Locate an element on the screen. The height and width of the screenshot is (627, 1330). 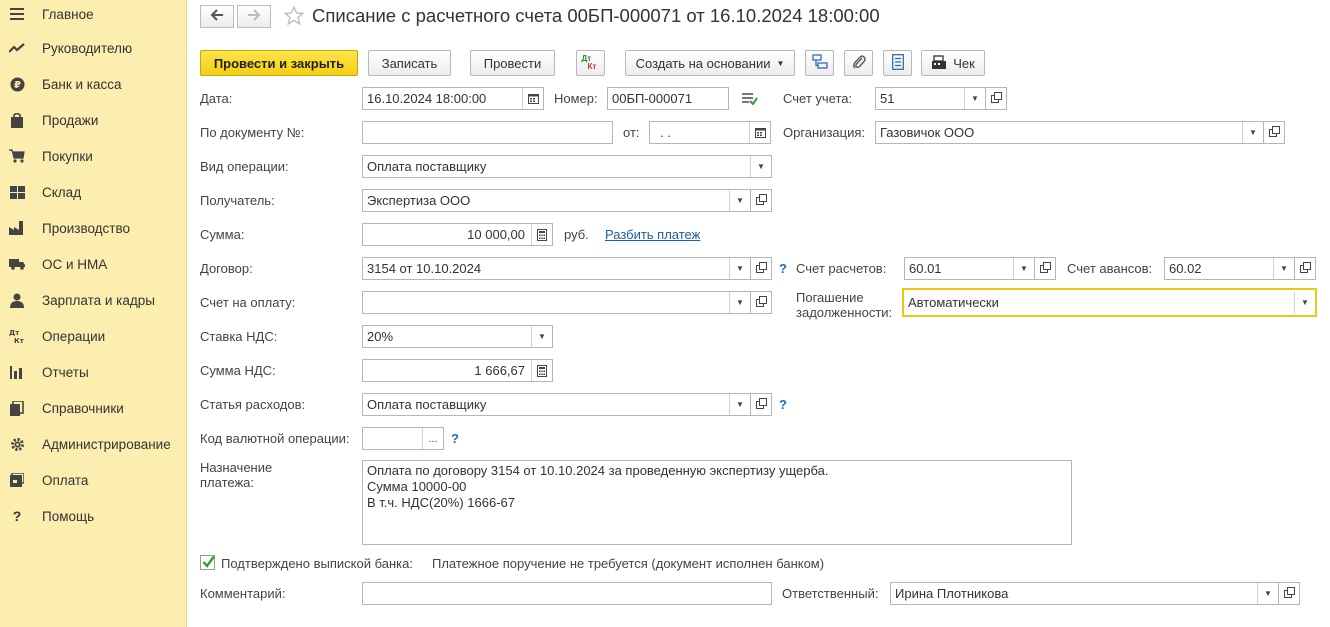
sidebar-item-directories: Справочники is located at coordinates (93, 408).